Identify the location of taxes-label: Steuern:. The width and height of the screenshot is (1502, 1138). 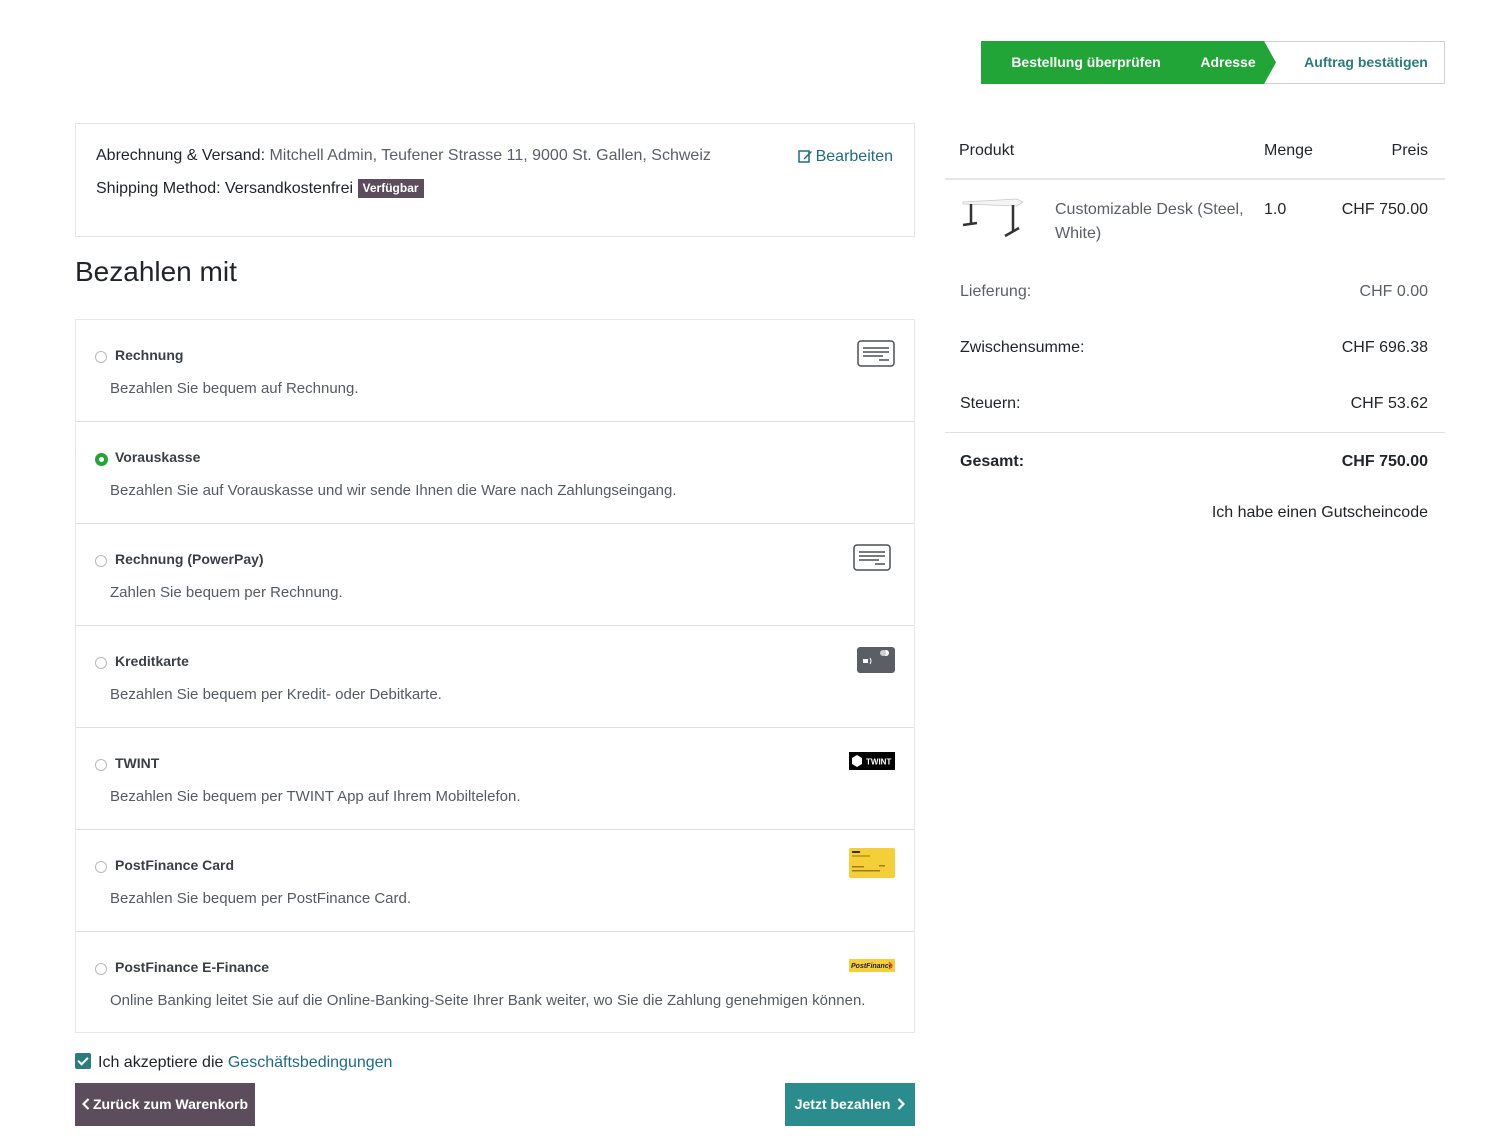
(990, 403).